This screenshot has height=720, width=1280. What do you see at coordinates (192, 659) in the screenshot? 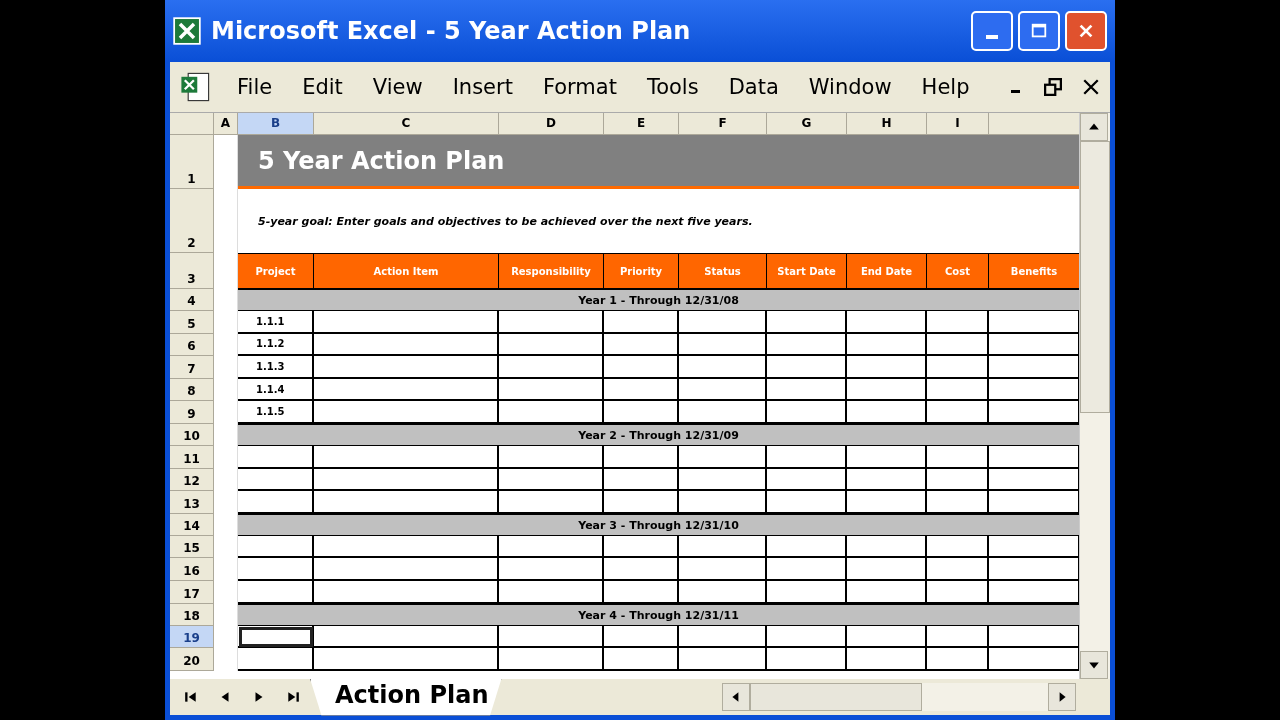
I see `row-header: 20` at bounding box center [192, 659].